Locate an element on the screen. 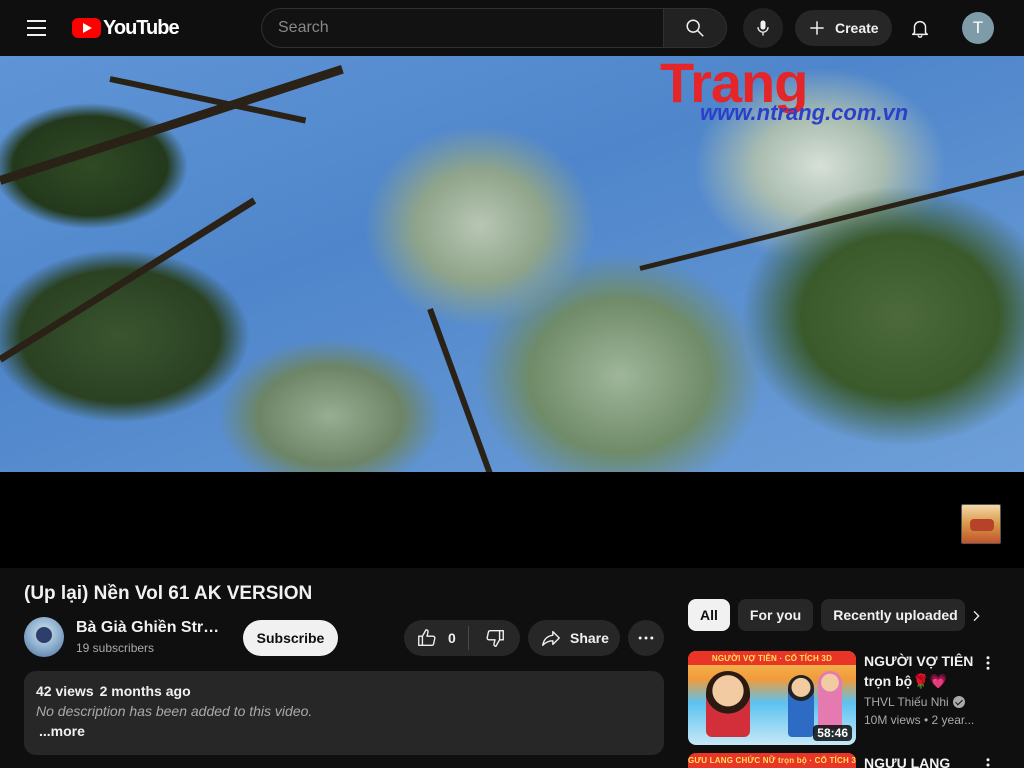 The width and height of the screenshot is (1024, 768). share-button: Share is located at coordinates (574, 638).